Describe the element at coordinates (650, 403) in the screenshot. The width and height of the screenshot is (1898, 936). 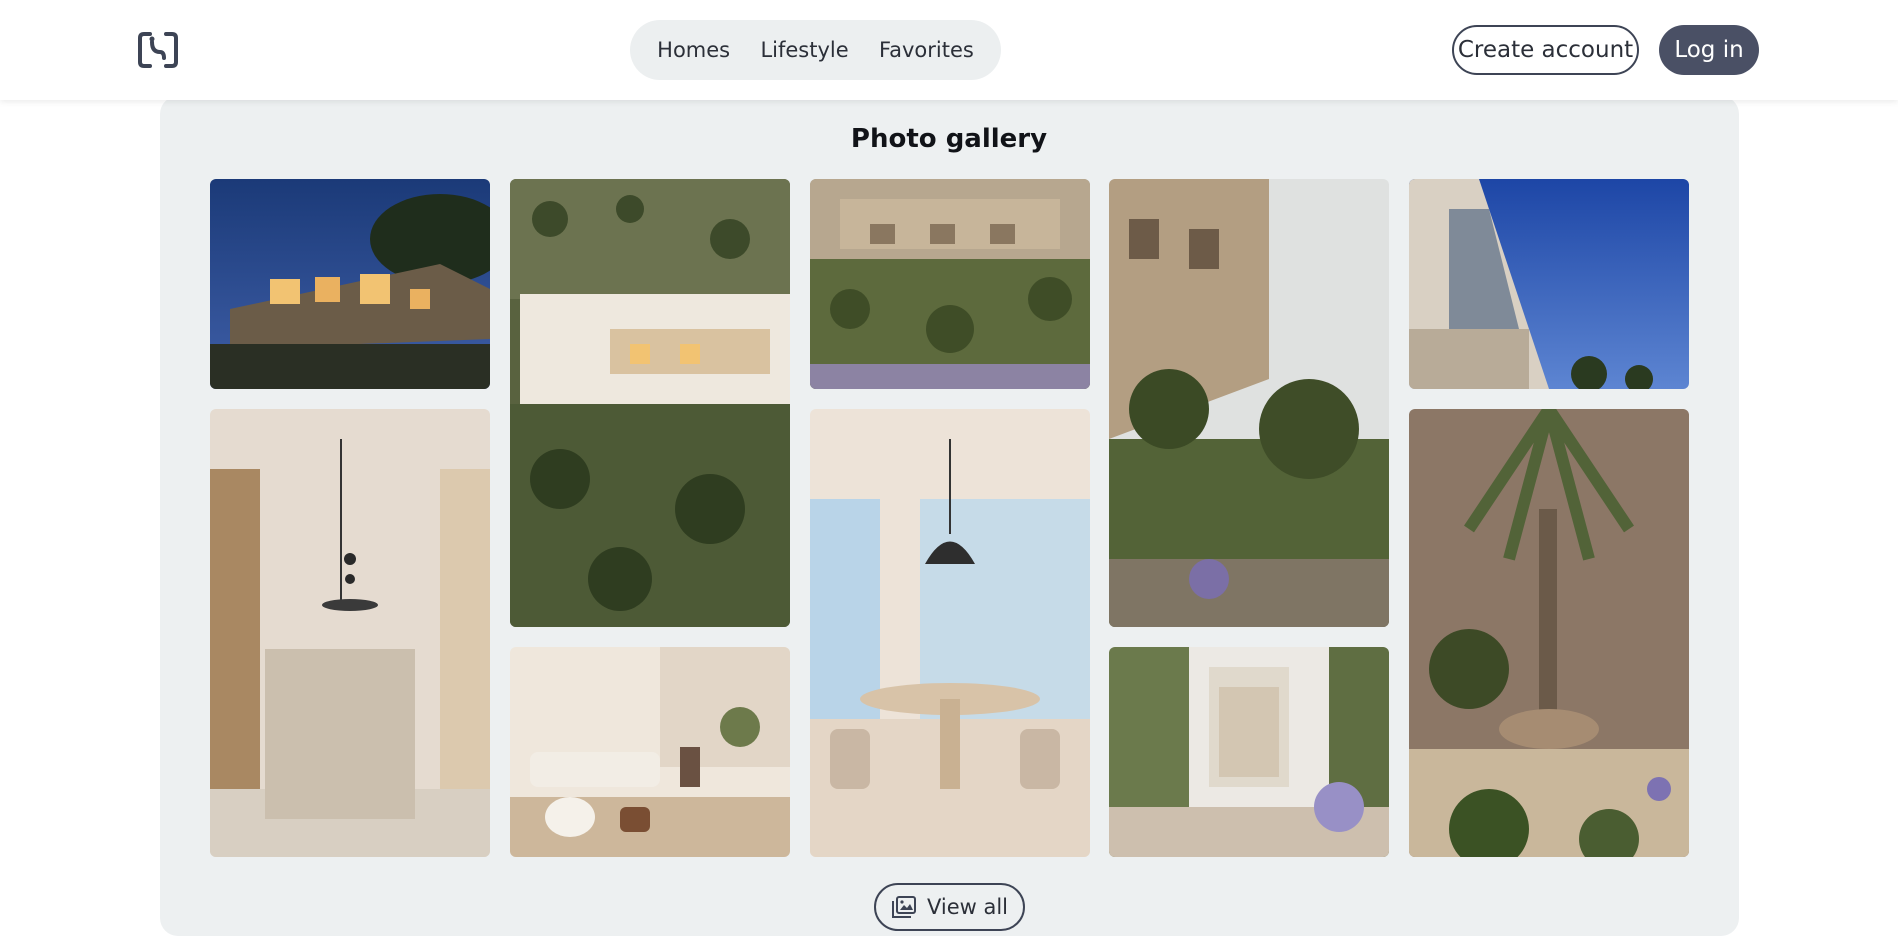
I see `photo-villa-hillside-aerial` at that location.